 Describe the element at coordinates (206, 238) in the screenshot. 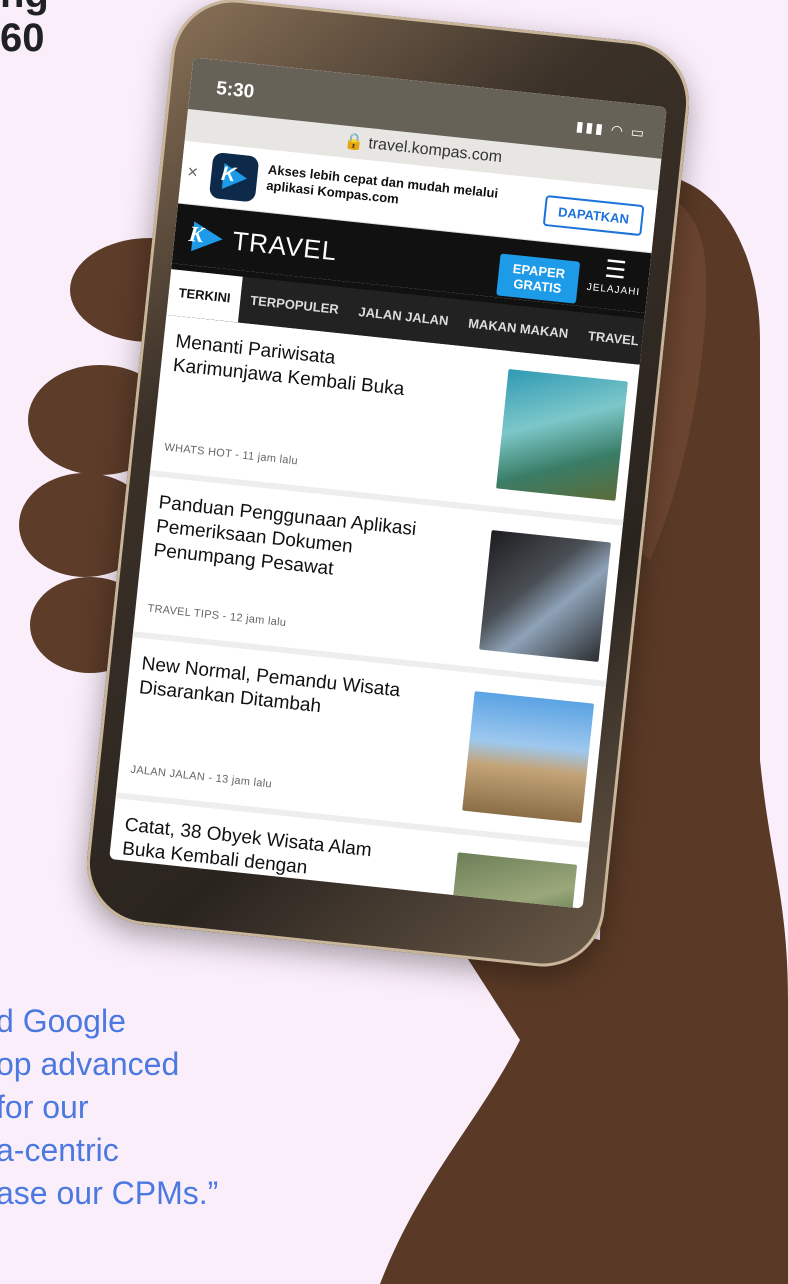

I see `kompas-logo-icon: K` at that location.